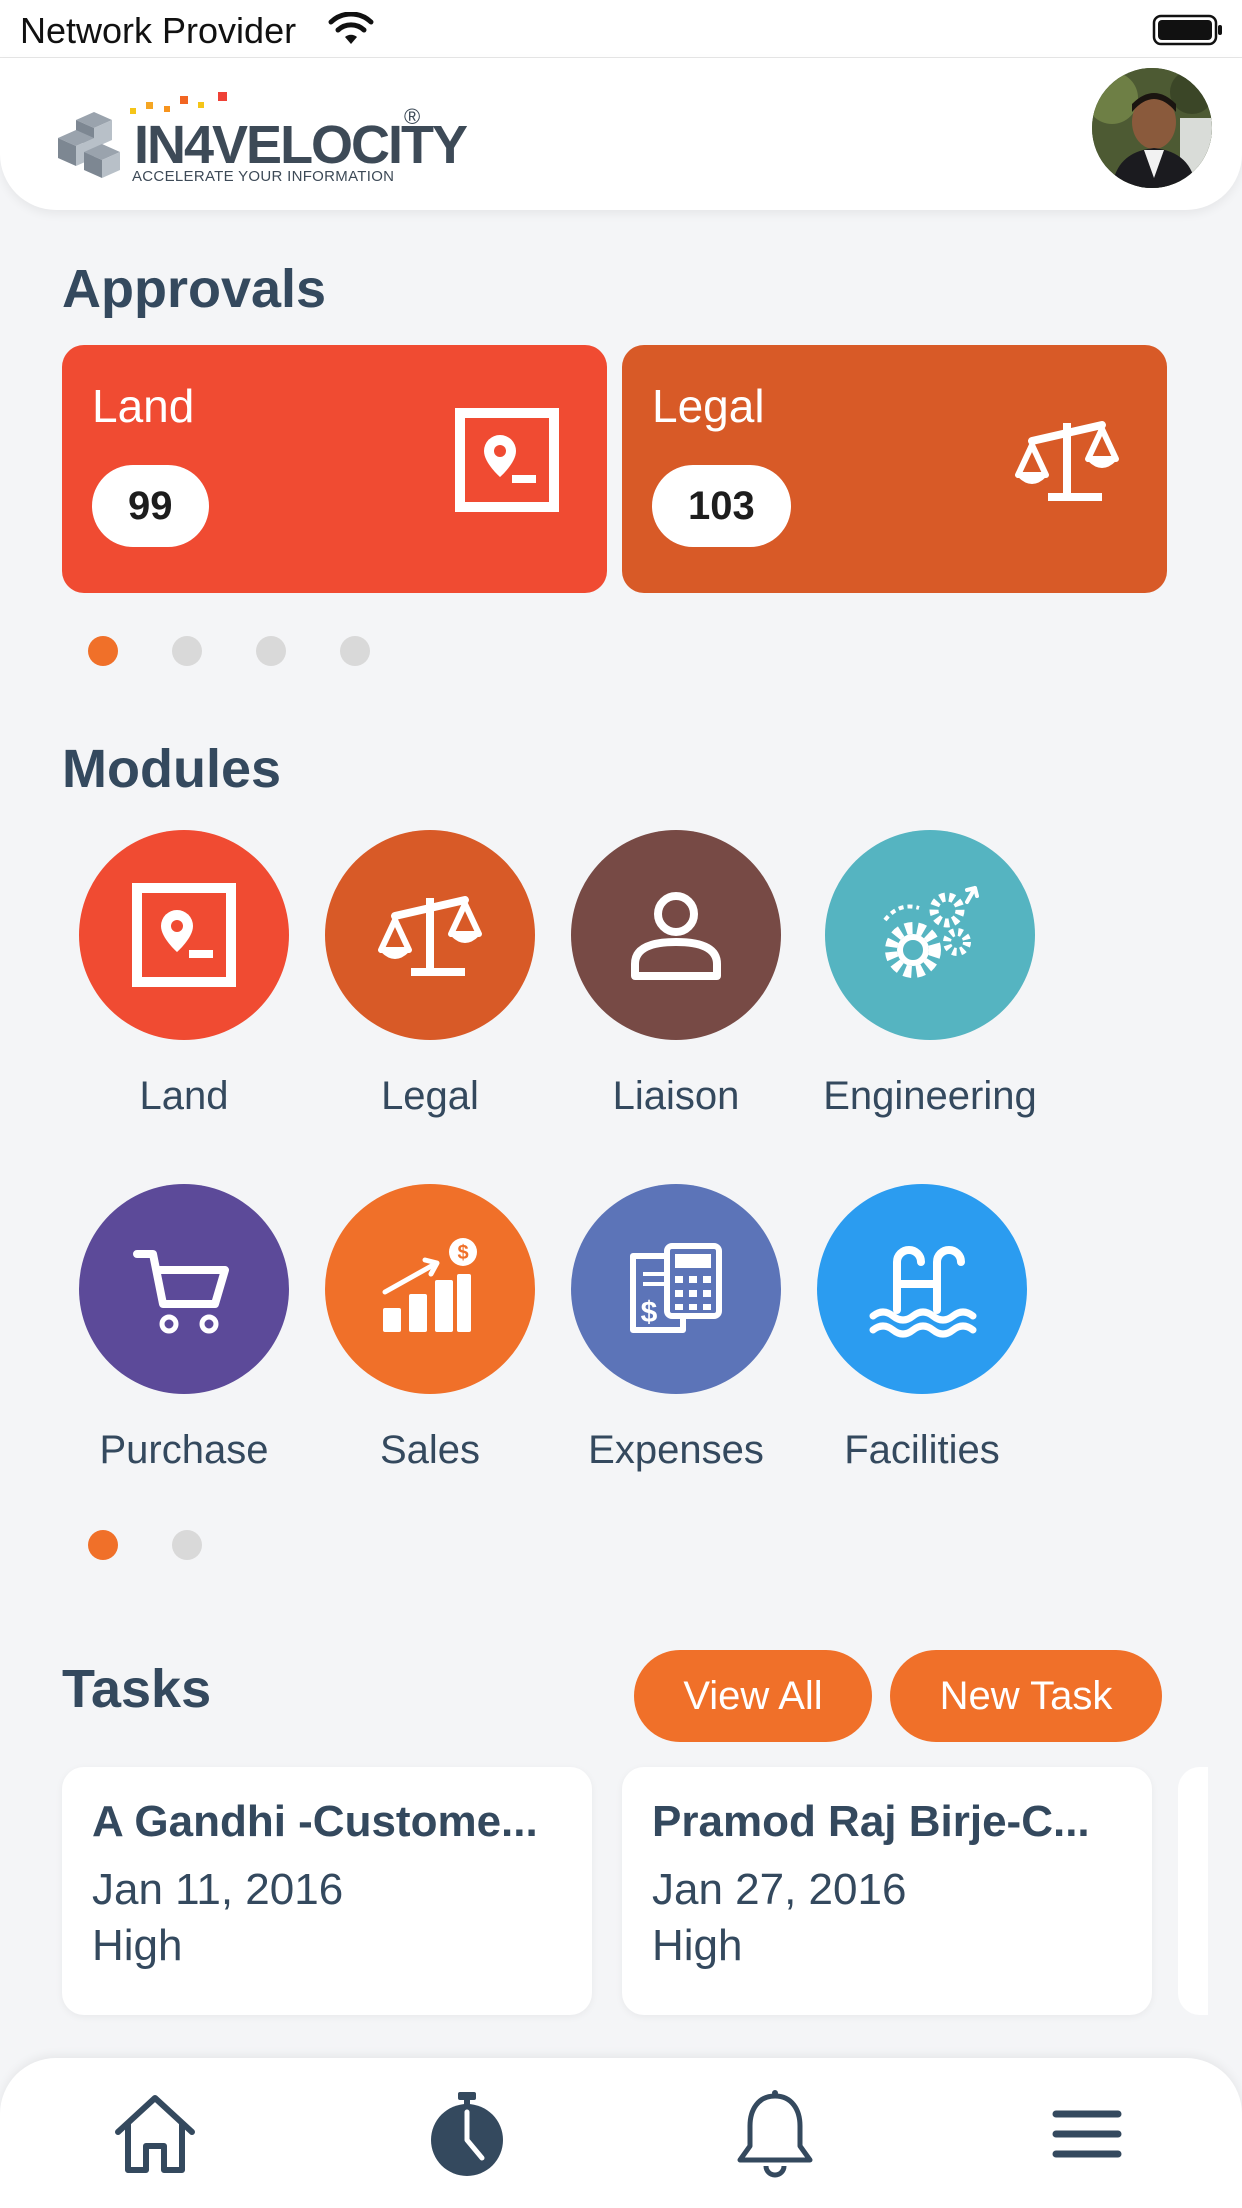  What do you see at coordinates (218, 1889) in the screenshot?
I see `task-date: Jan 11, 2016` at bounding box center [218, 1889].